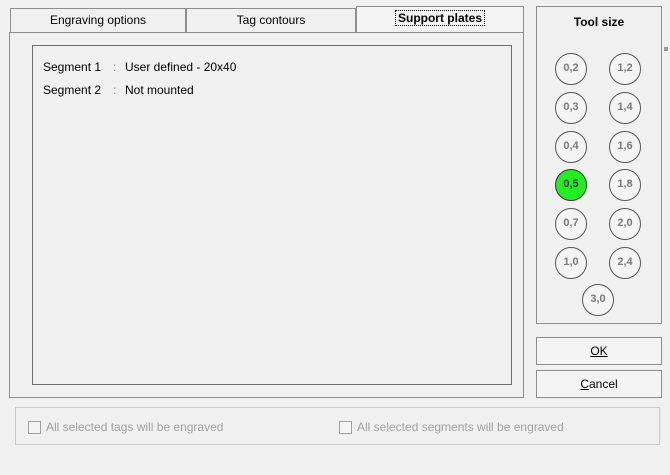  I want to click on segment-row: Segment 1: User defined - 20x40, so click(139, 67).